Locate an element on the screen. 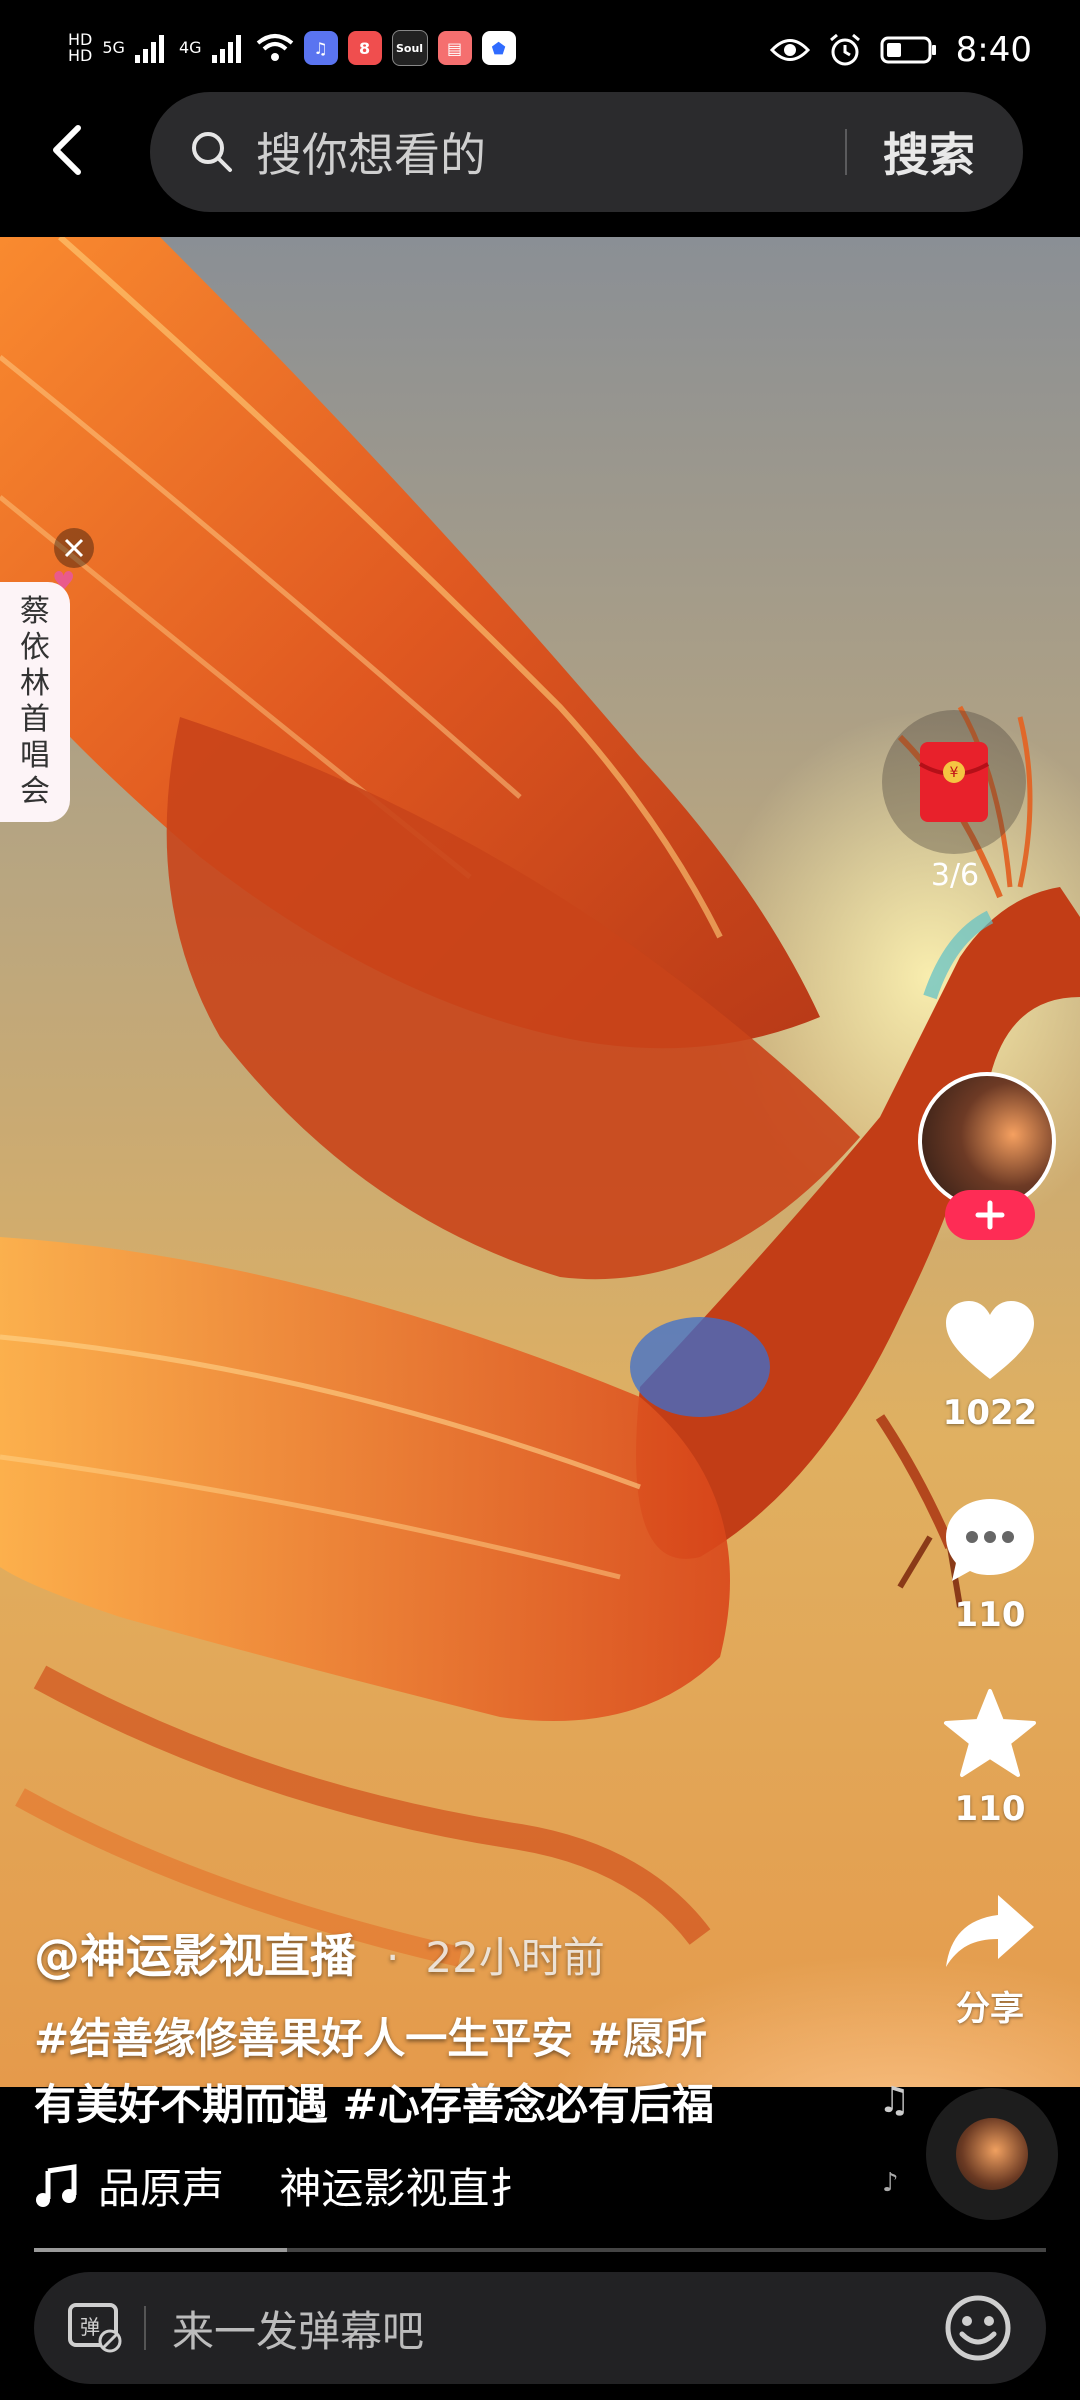 The image size is (1080, 2400). danmu-input-bar: 弹 来一发弹幕吧 is located at coordinates (540, 2328).